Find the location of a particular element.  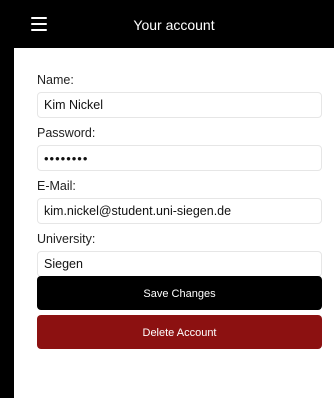

delete-account-button: Delete Account is located at coordinates (179, 332).